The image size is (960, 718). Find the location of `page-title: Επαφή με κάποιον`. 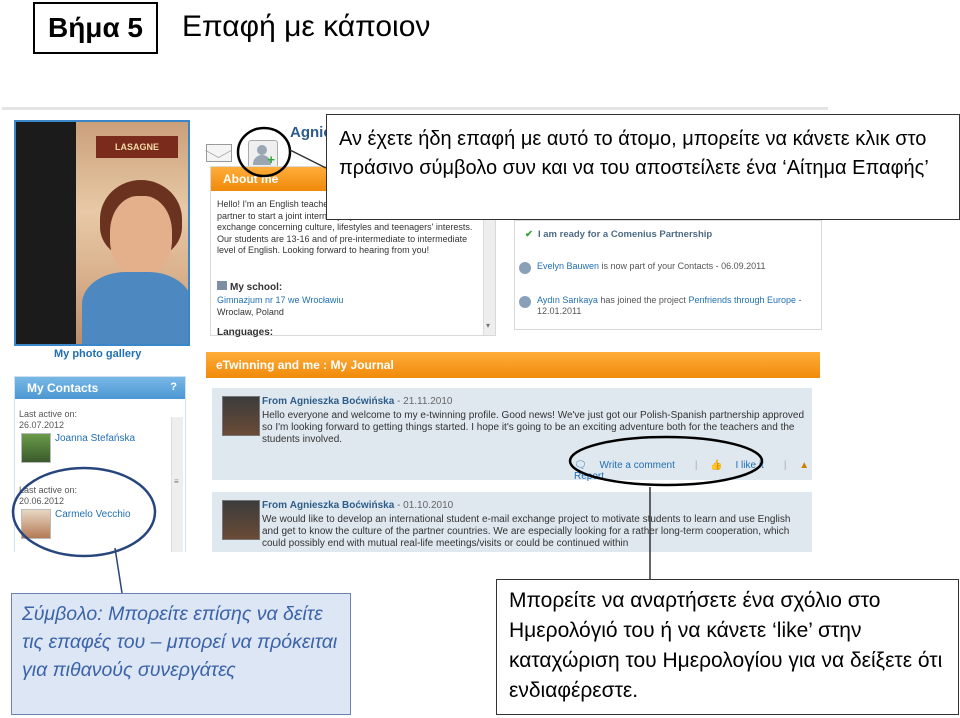

page-title: Επαφή με κάποιον is located at coordinates (306, 26).